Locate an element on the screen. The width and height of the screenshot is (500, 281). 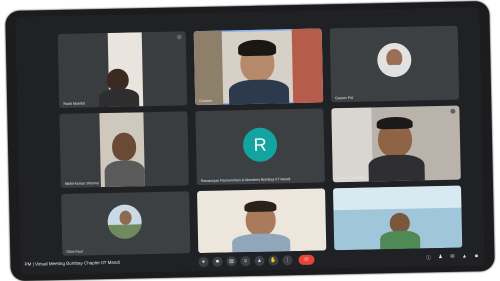
chat-icon: ✉ is located at coordinates (452, 257).